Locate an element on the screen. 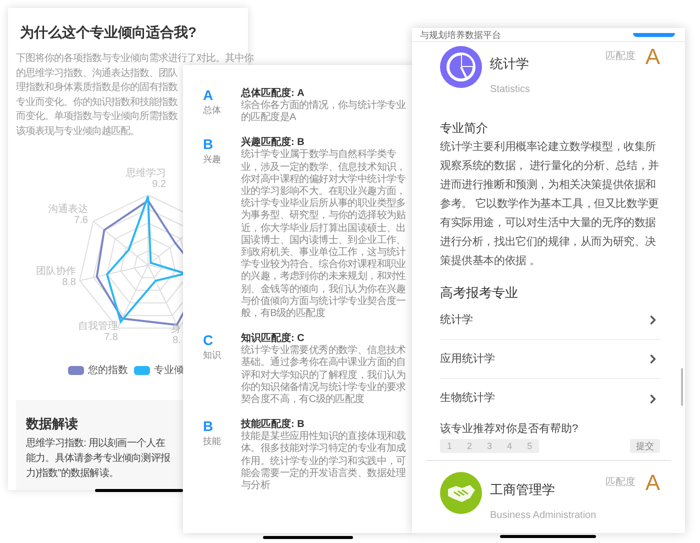 This screenshot has height=543, width=700. section-title: 专业简介 is located at coordinates (464, 128).